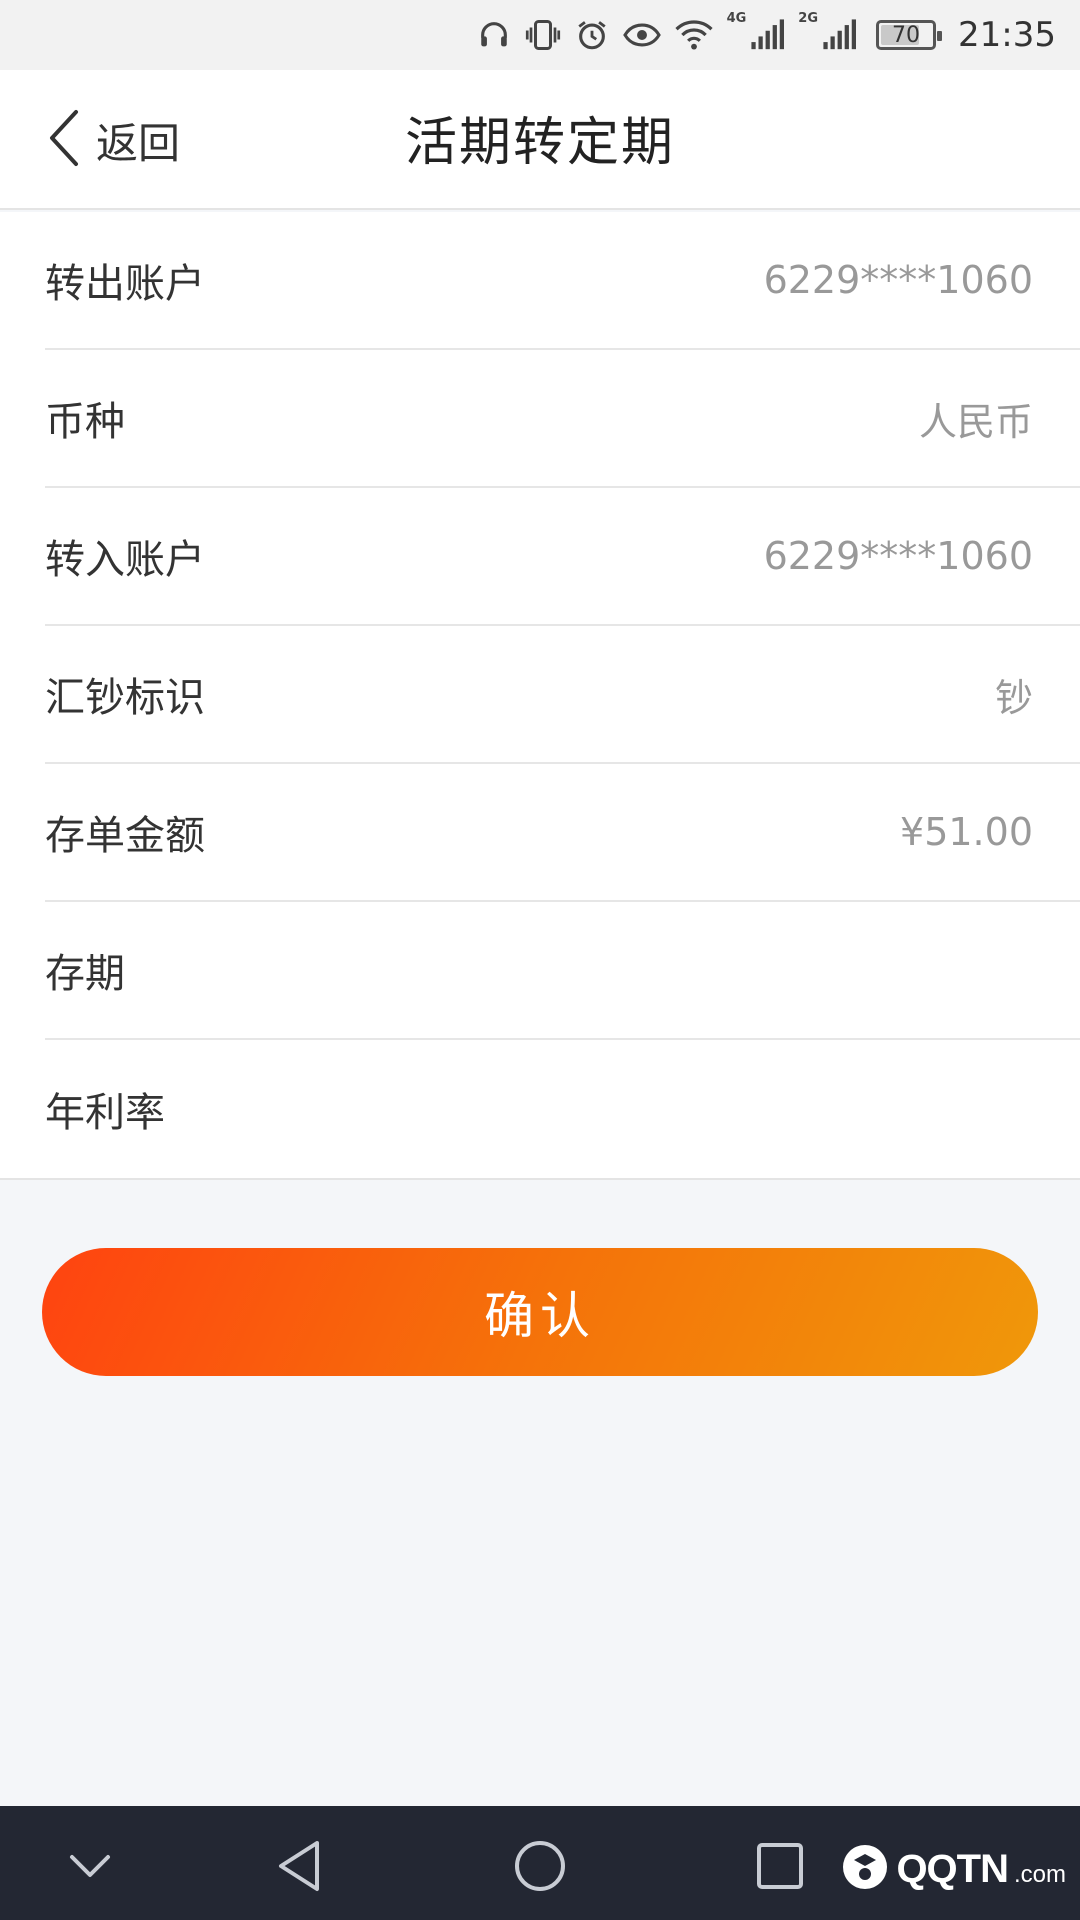 The image size is (1080, 1920). Describe the element at coordinates (562, 971) in the screenshot. I see `row-deposit-term: 存期` at that location.